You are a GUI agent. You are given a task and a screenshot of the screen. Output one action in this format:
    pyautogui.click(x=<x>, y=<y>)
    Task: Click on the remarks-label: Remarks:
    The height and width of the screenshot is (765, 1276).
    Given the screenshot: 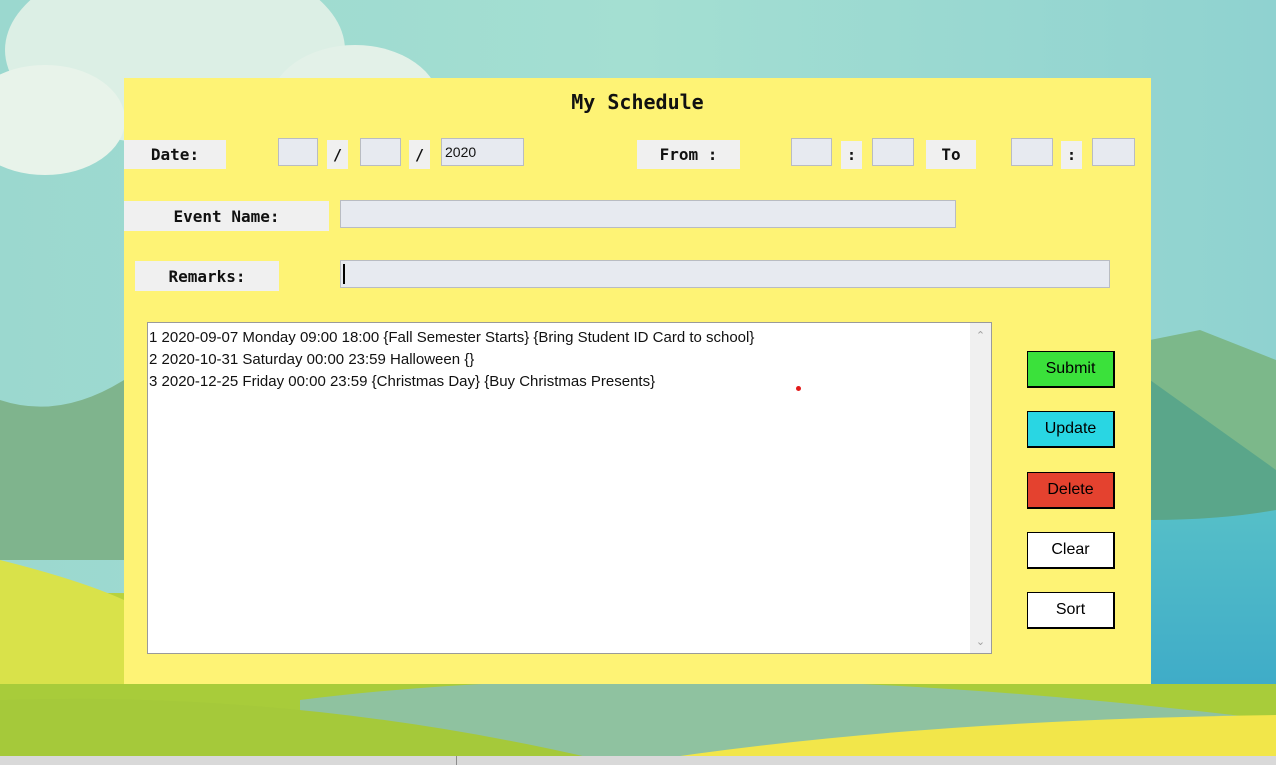 What is the action you would take?
    pyautogui.click(x=207, y=276)
    